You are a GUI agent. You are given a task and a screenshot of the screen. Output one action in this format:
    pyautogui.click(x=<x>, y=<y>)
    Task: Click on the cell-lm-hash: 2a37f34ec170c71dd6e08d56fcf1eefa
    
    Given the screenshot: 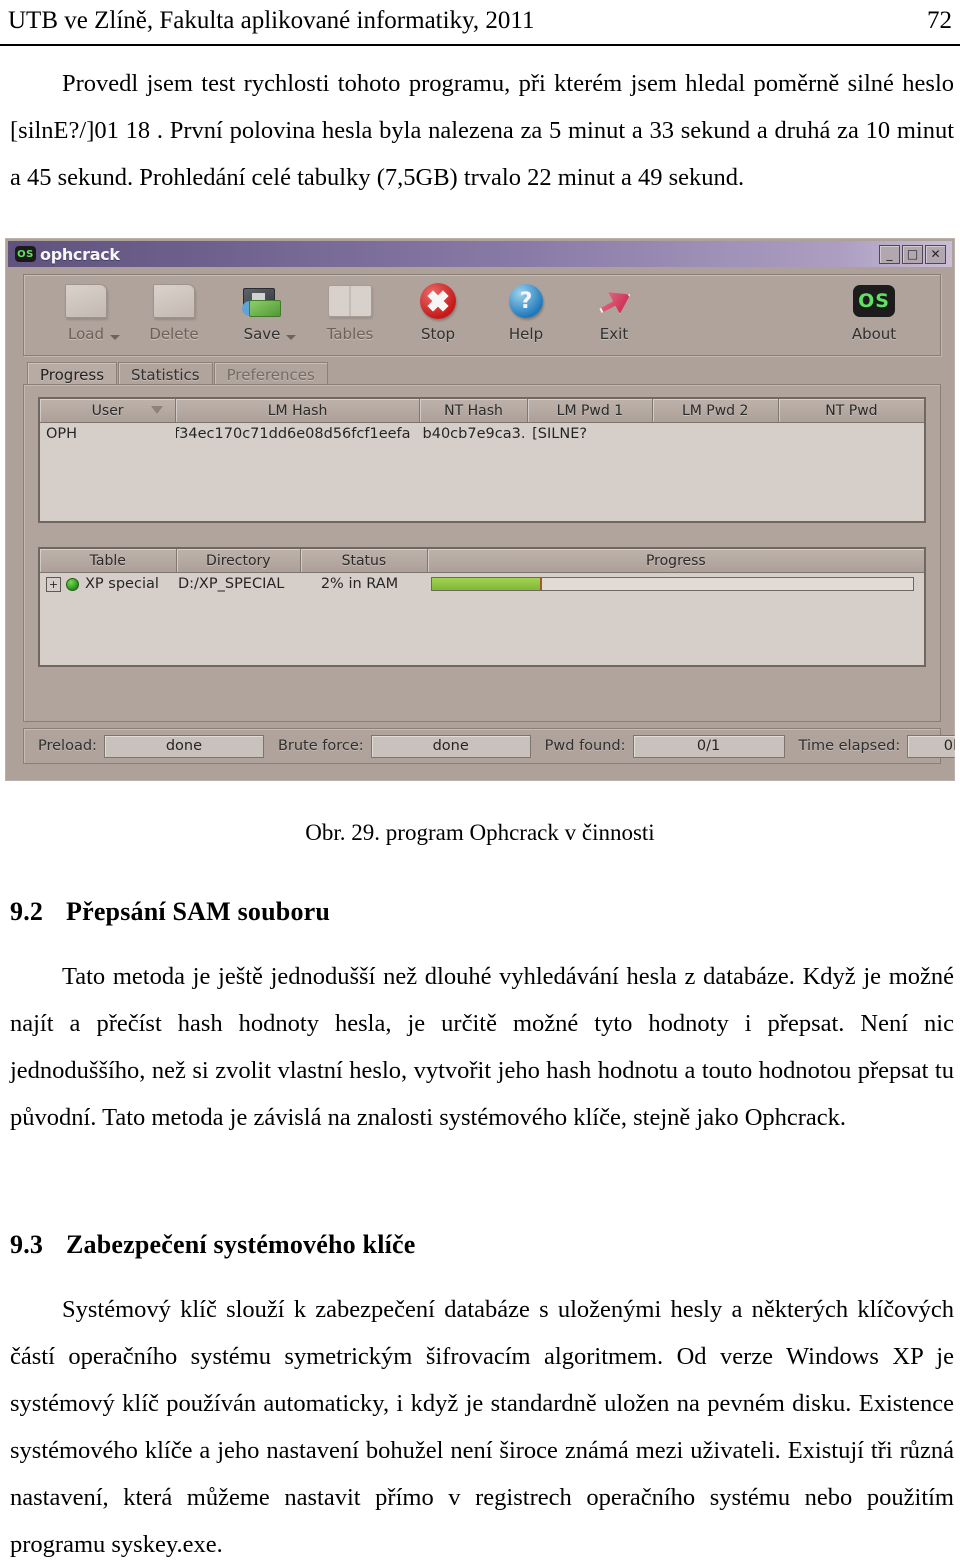 What is the action you would take?
    pyautogui.click(x=293, y=434)
    